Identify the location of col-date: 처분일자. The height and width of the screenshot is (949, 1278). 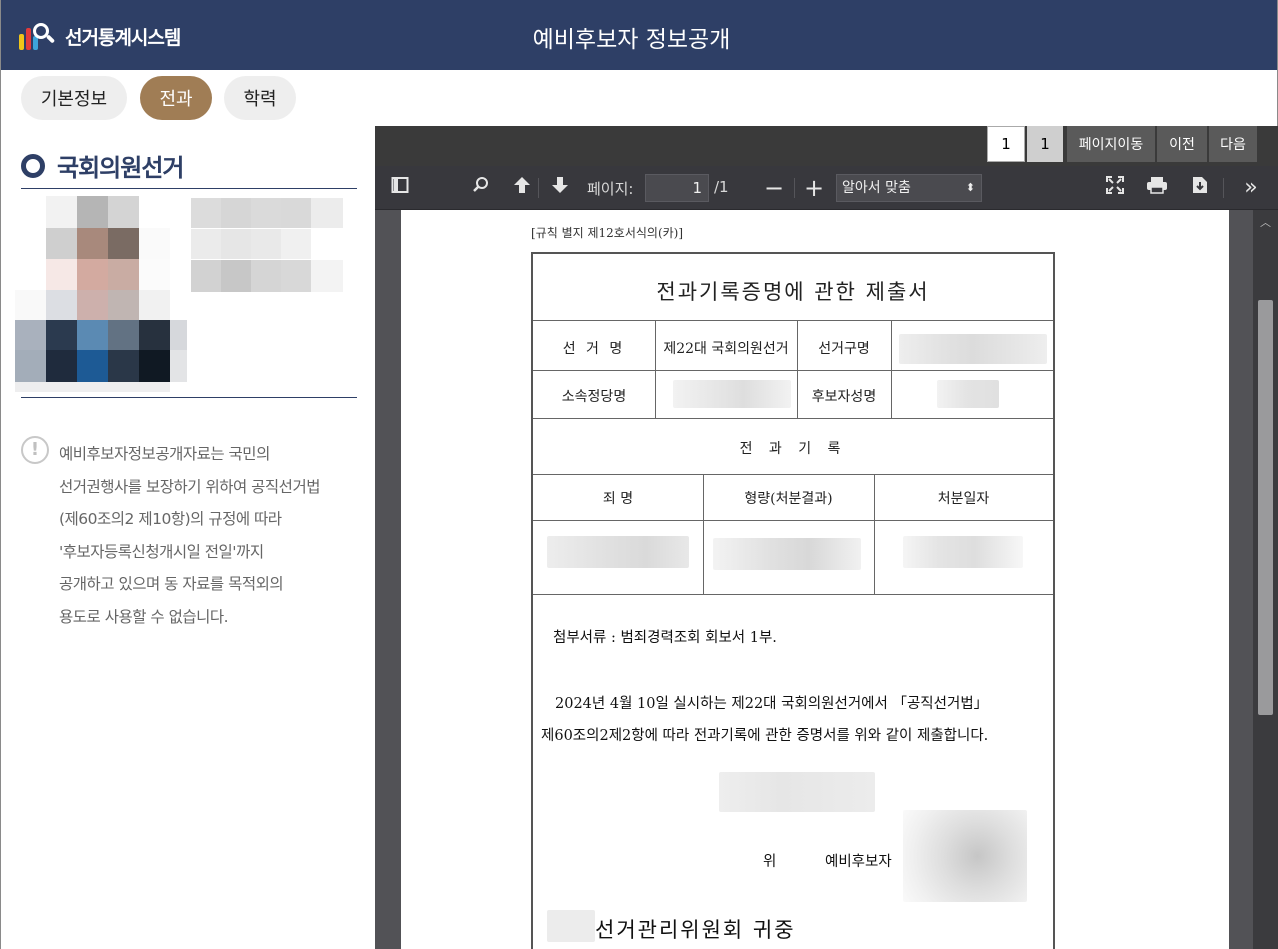
(963, 499).